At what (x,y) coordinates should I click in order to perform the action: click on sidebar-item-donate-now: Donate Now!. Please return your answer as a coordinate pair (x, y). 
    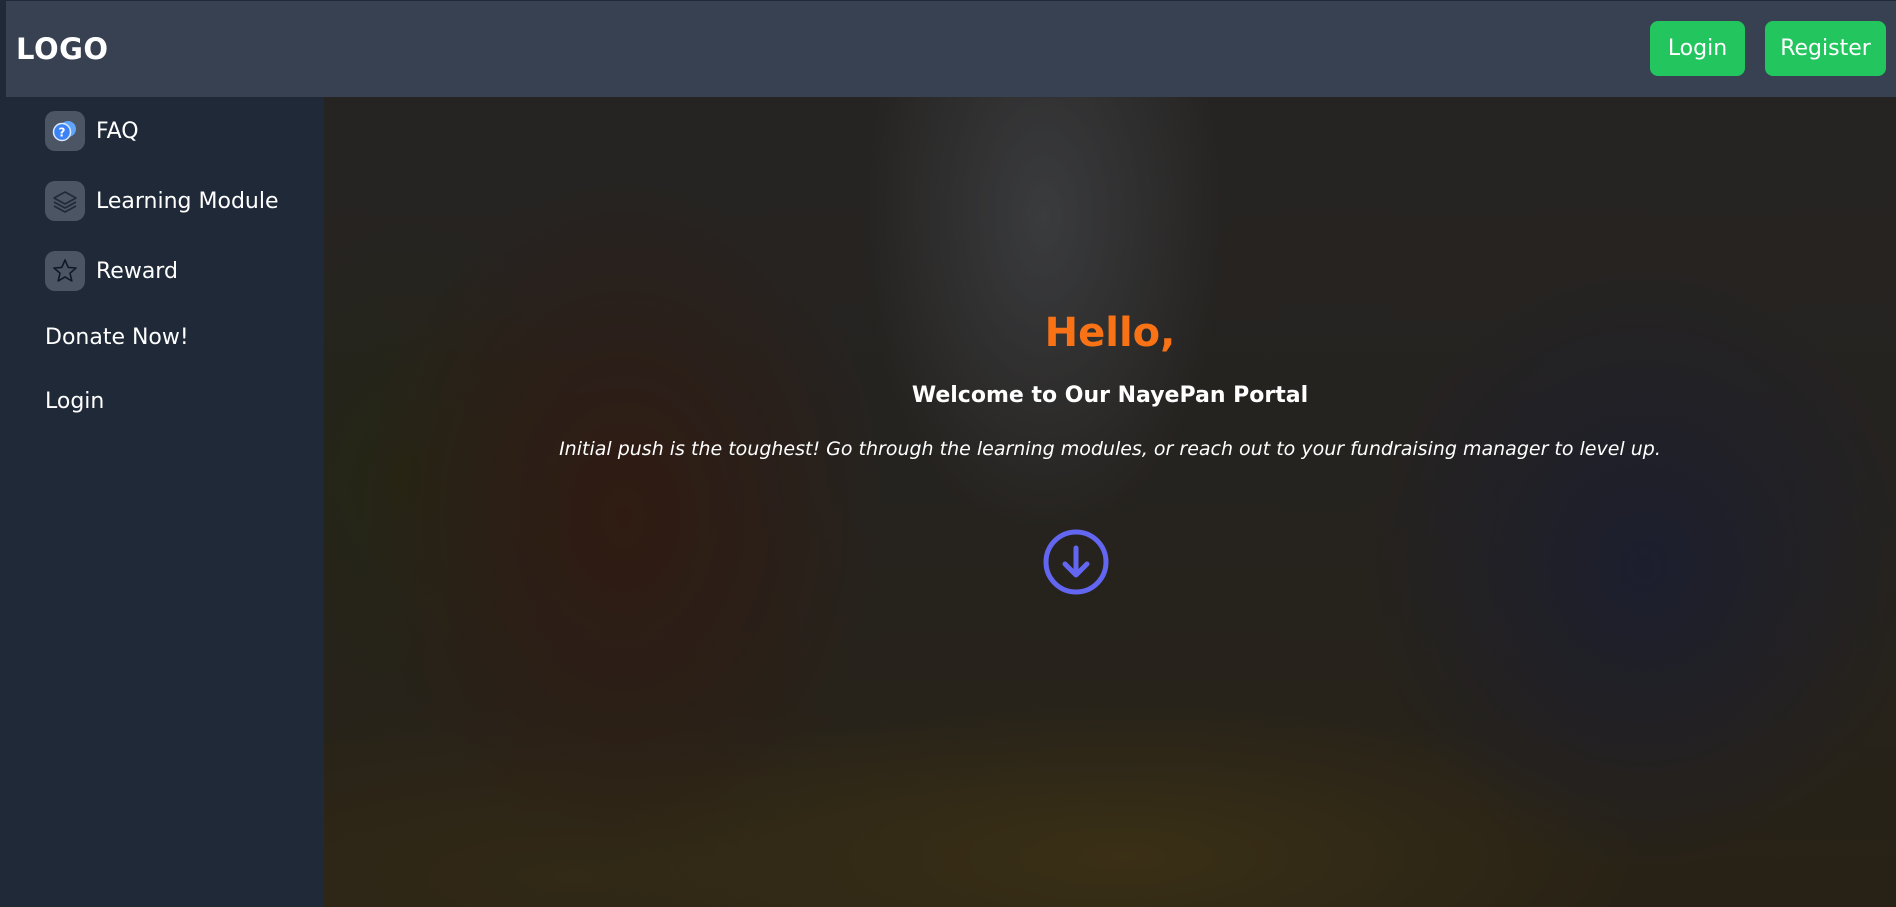
    Looking at the image, I should click on (117, 337).